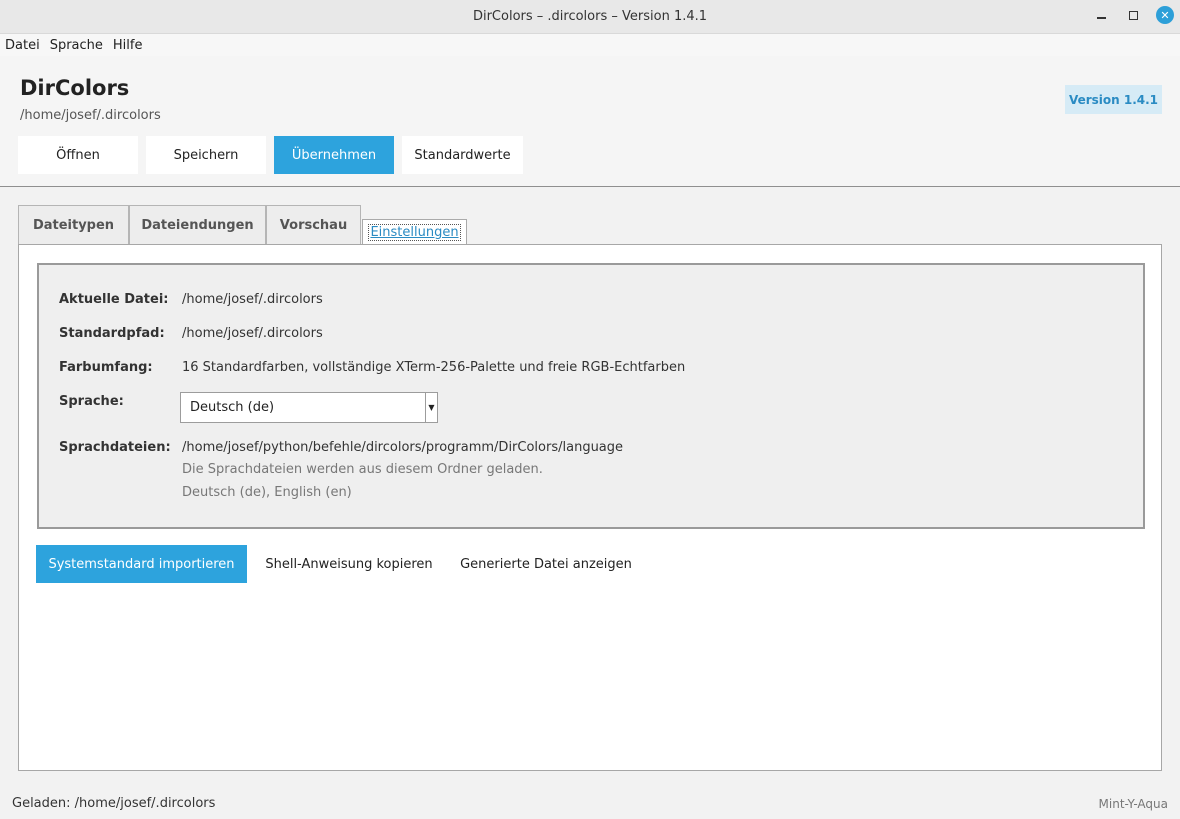 This screenshot has height=819, width=1180. Describe the element at coordinates (1165, 15) in the screenshot. I see `close-icon: ✕` at that location.